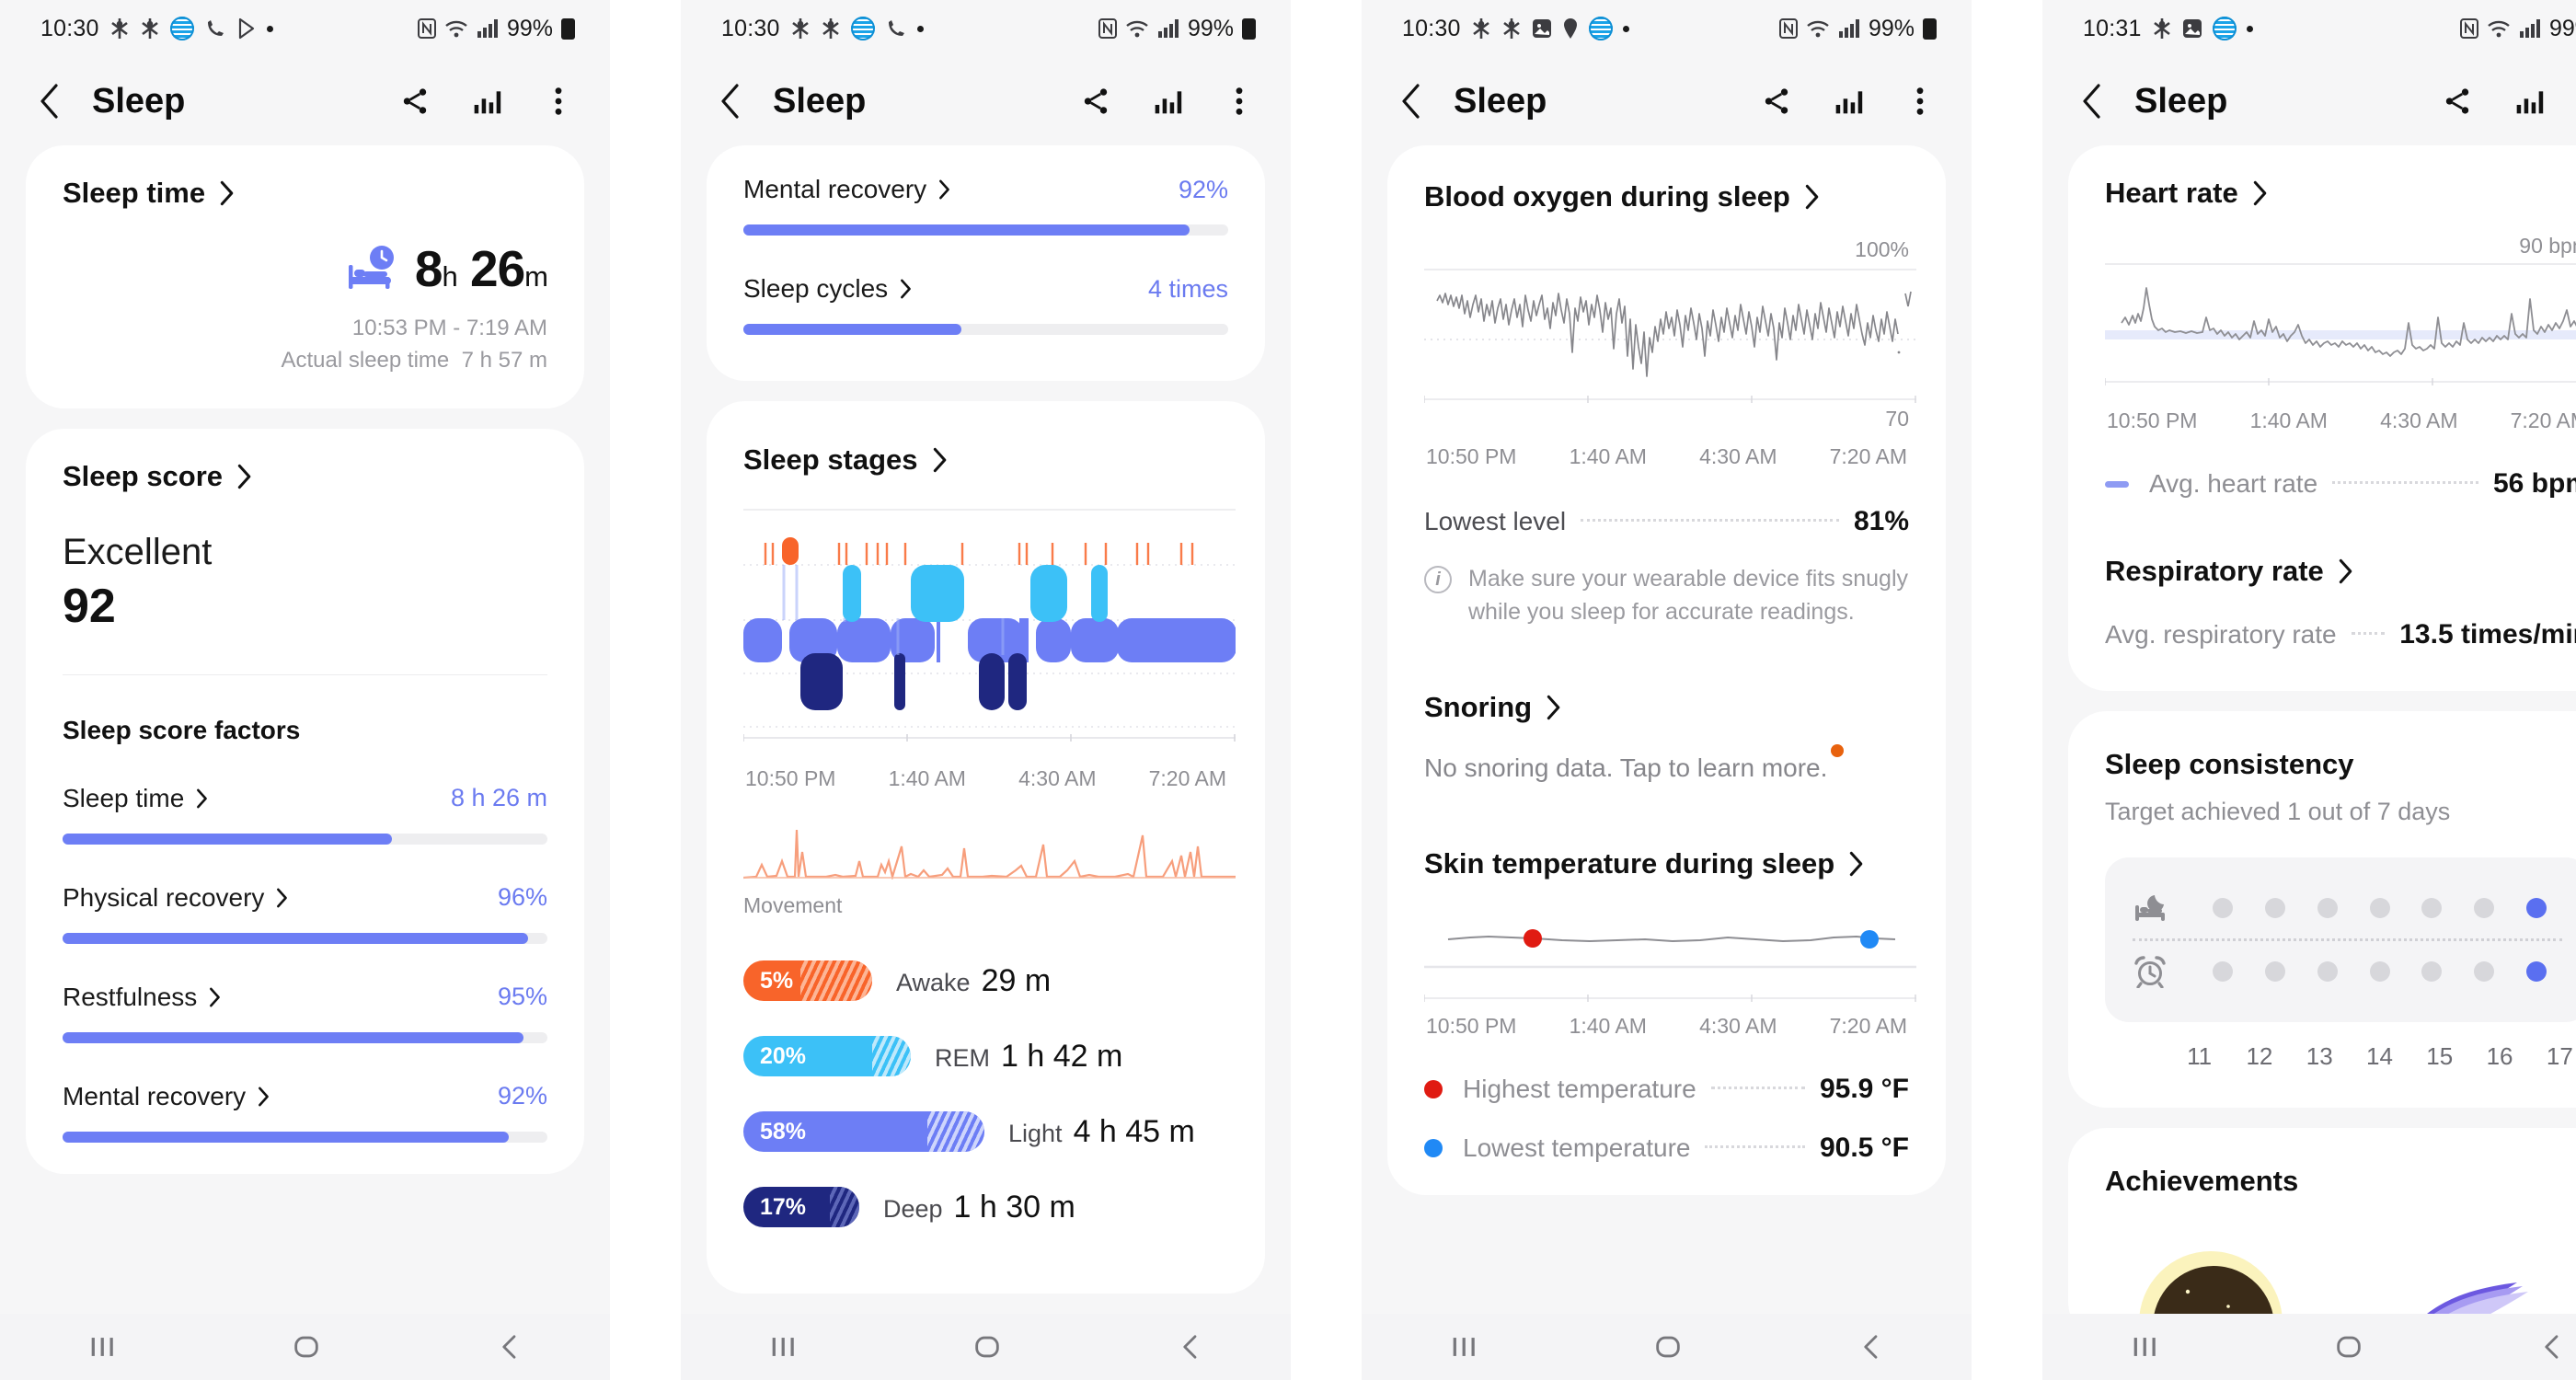  What do you see at coordinates (2487, 634) in the screenshot?
I see `avg-respiratory-rate-value: 13.5 times/min` at bounding box center [2487, 634].